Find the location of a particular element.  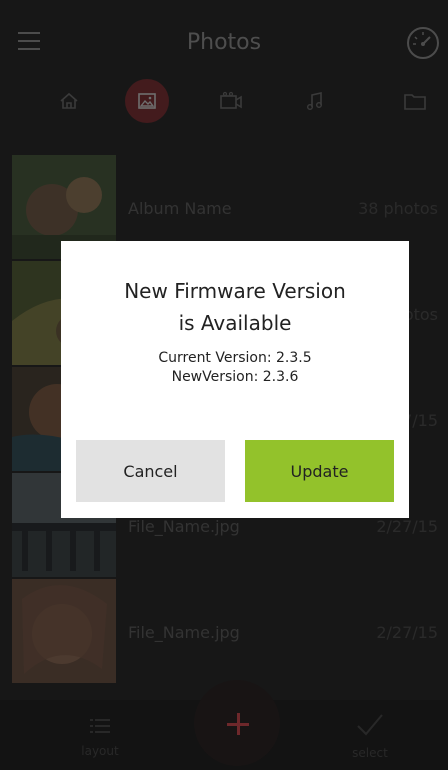

new-version-text: NewVersion: 2.3.6 is located at coordinates (235, 377).